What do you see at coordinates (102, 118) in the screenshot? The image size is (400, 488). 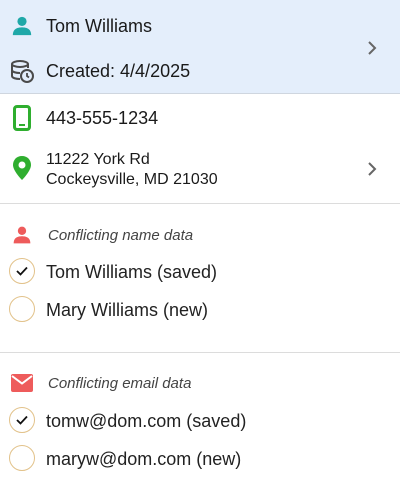 I see `phone-number: 443-555-1234` at bounding box center [102, 118].